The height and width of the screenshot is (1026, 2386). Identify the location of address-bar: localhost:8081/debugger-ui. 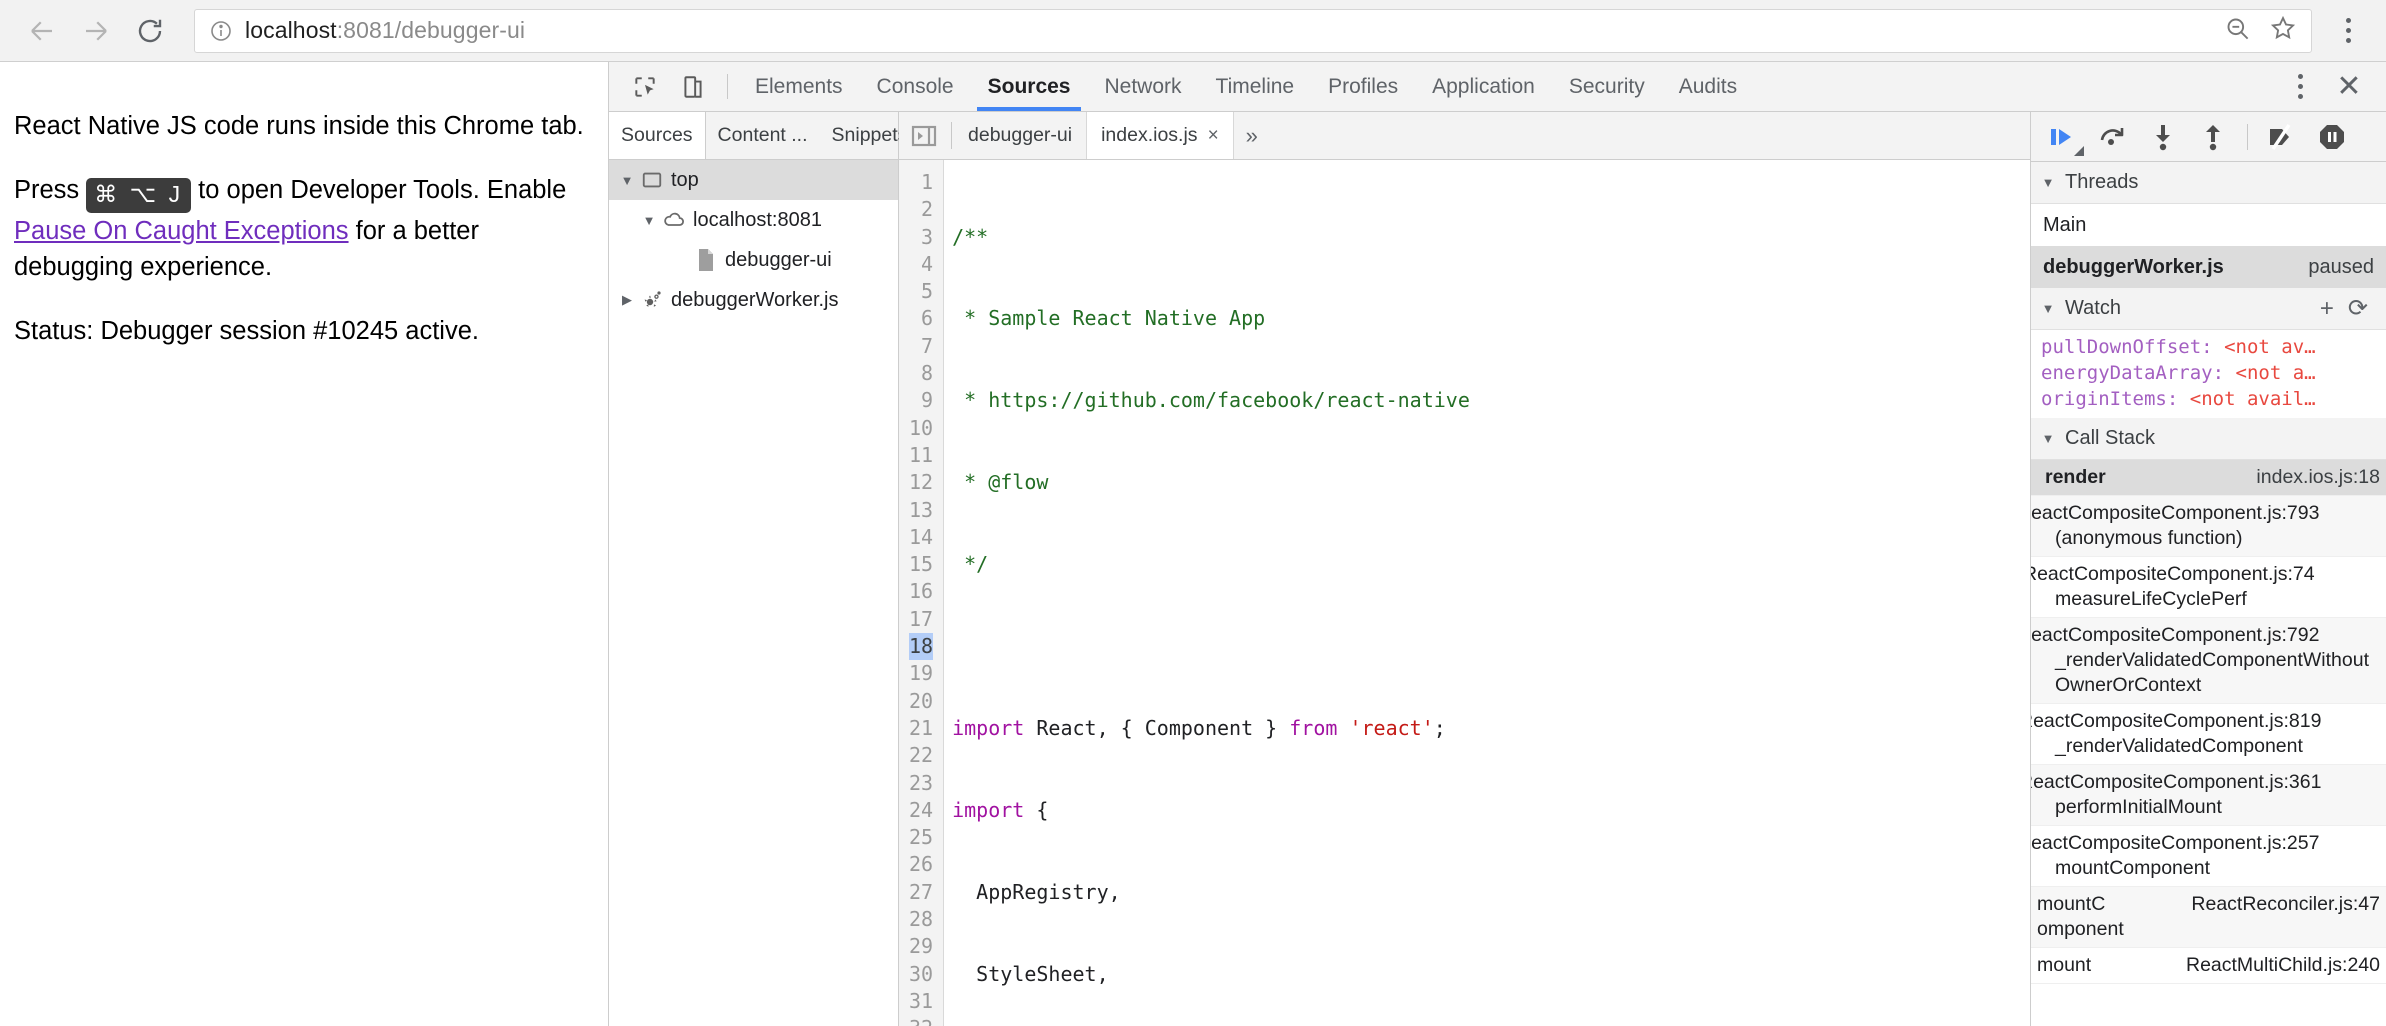
(1253, 30).